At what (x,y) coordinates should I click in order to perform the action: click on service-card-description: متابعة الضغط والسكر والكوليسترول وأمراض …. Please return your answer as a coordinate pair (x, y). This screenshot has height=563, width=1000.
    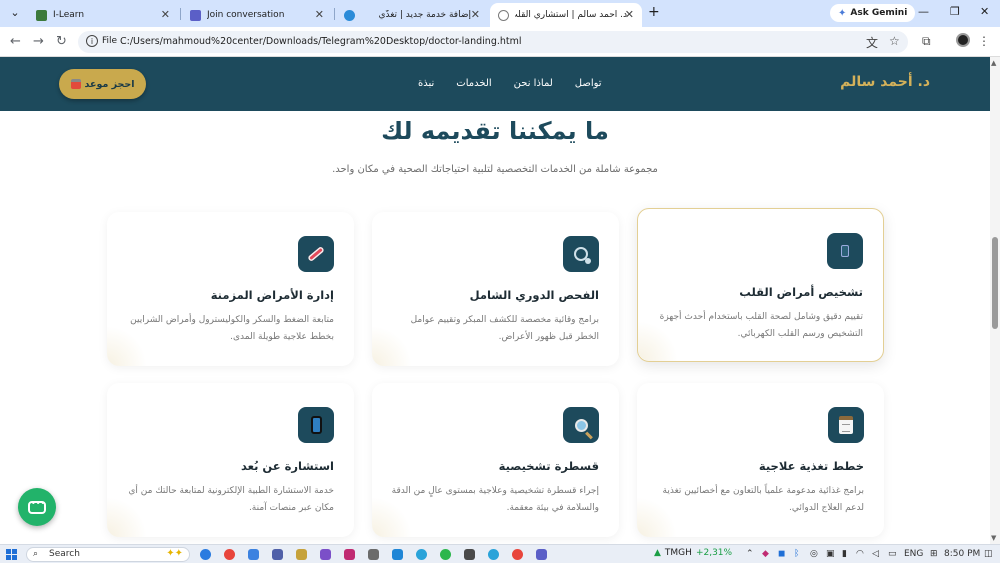
    Looking at the image, I should click on (232, 328).